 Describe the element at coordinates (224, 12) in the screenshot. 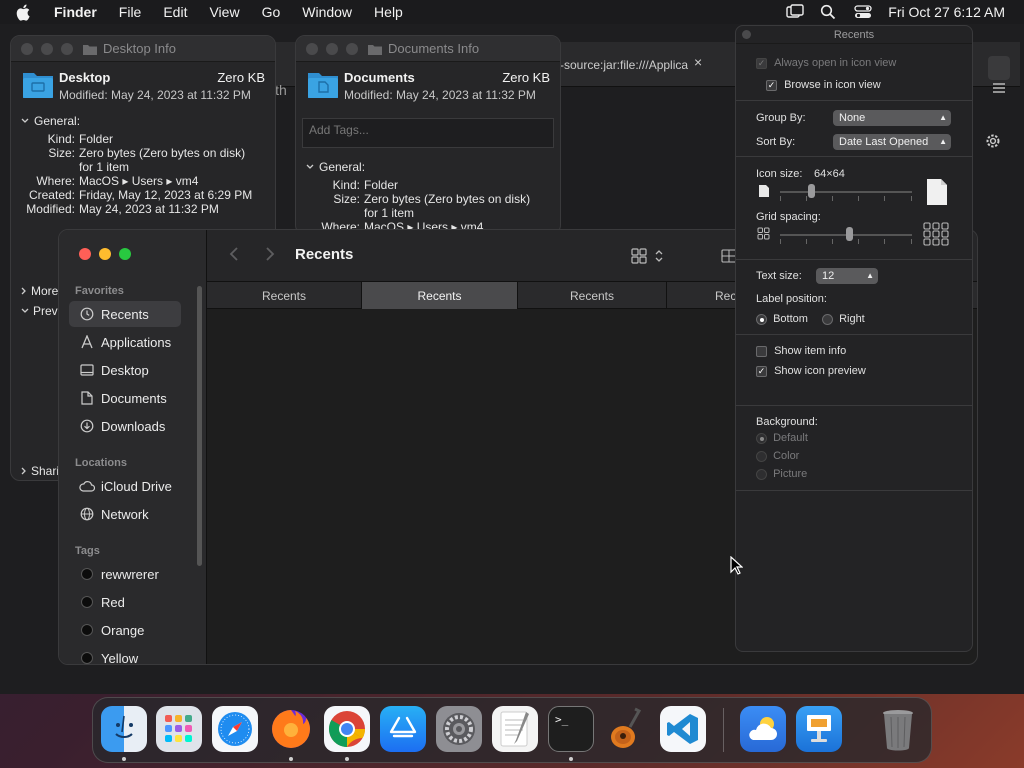

I see `menu-view: View` at that location.